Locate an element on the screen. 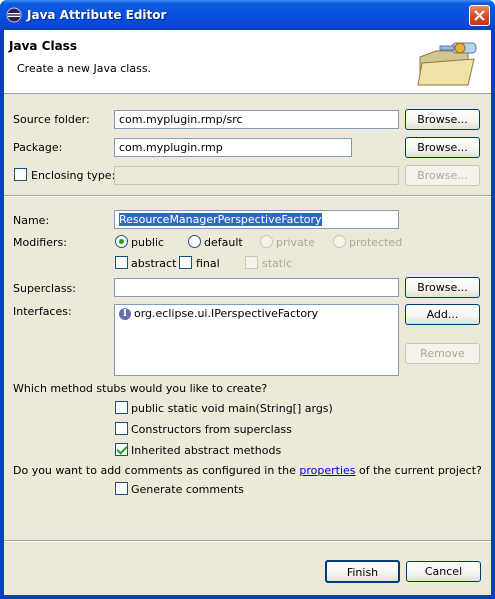 Image resolution: width=495 pixels, height=599 pixels. title-banner: Java Class Create a new Java class. is located at coordinates (247, 62).